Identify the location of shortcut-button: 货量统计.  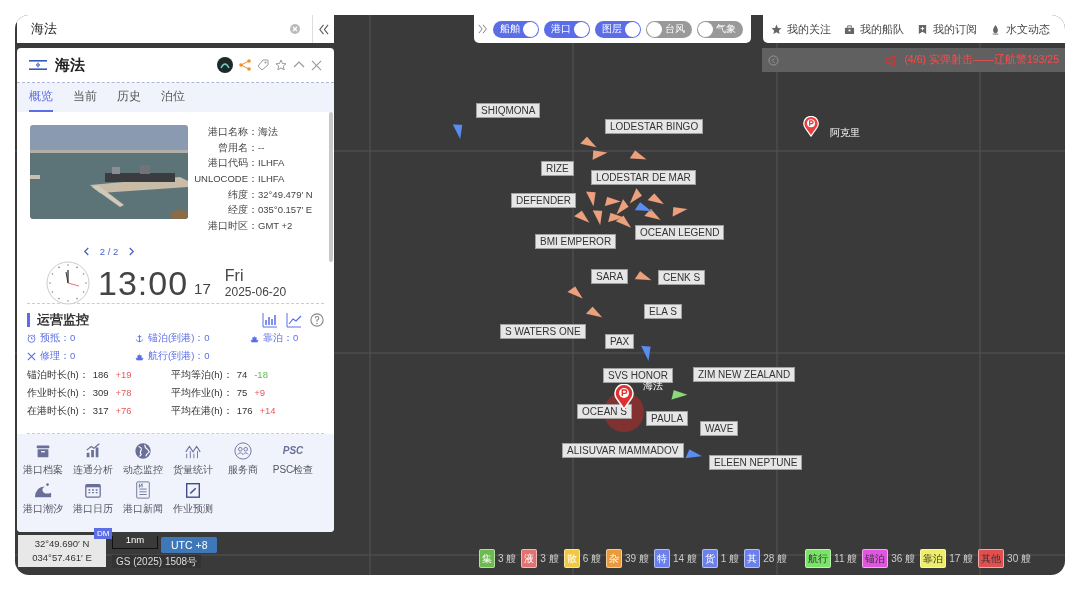
(193, 459).